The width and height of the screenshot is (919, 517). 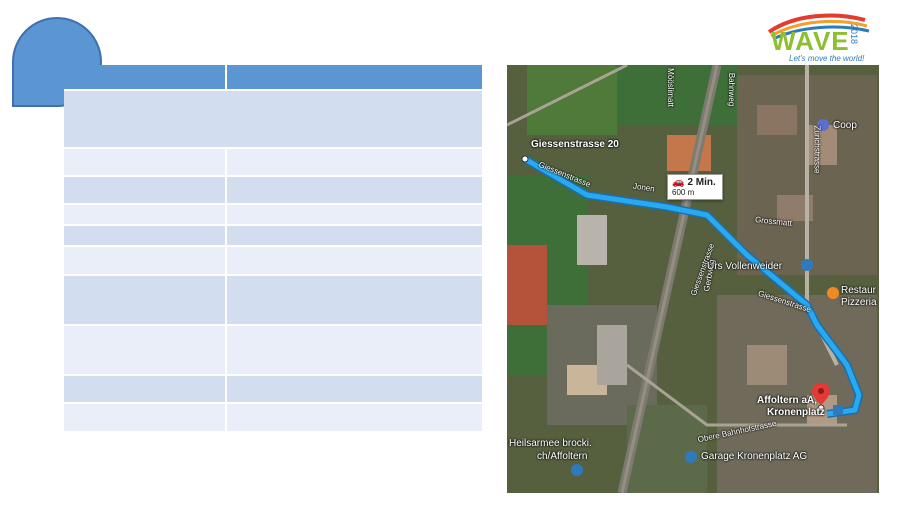 I want to click on map-street-moosmatt: Mööslimatt, so click(x=670, y=87).